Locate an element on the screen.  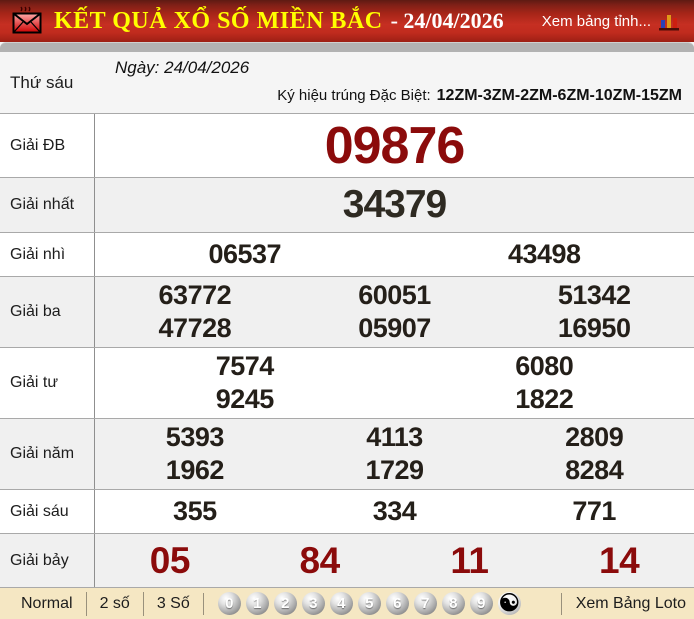
prize-number: 51342 is located at coordinates (594, 295).